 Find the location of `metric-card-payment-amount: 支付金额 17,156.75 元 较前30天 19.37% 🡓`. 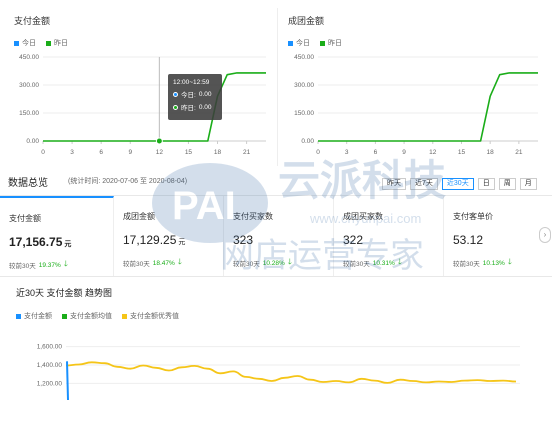

metric-card-payment-amount: 支付金额 17,156.75 元 较前30天 19.37% 🡓 is located at coordinates (57, 236).